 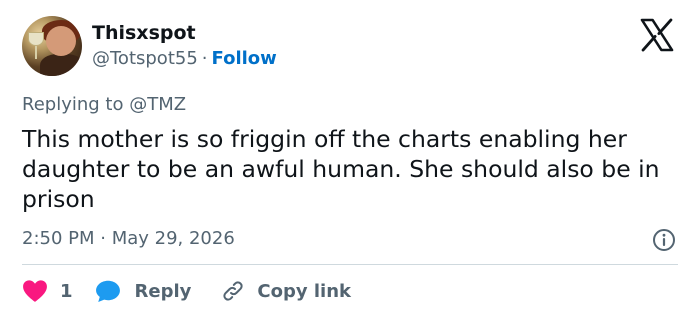 I want to click on x-logo-icon, so click(x=657, y=35).